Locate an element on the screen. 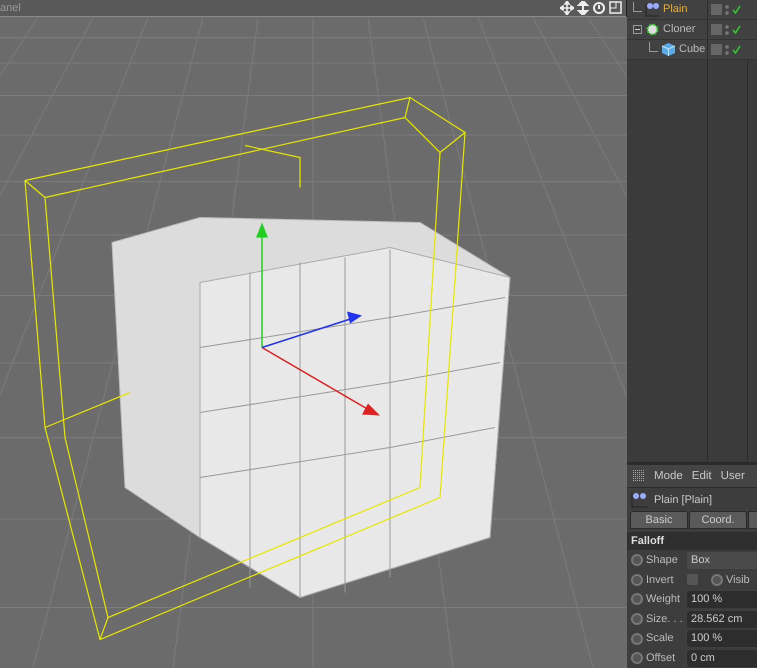  cloner-object-icon is located at coordinates (652, 29).